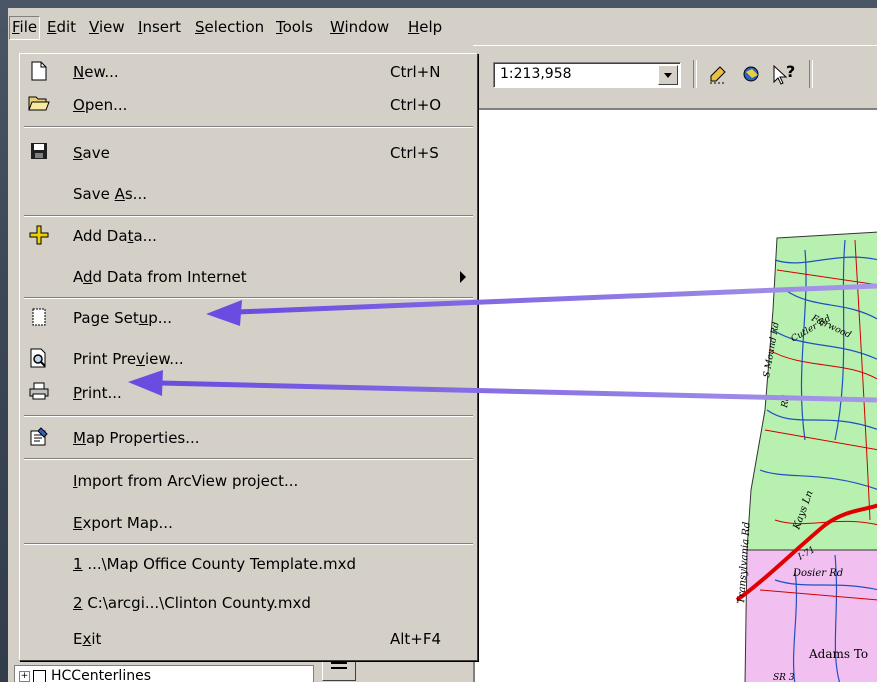 This screenshot has height=682, width=877. I want to click on shortcut-save: Ctrl+S, so click(414, 153).